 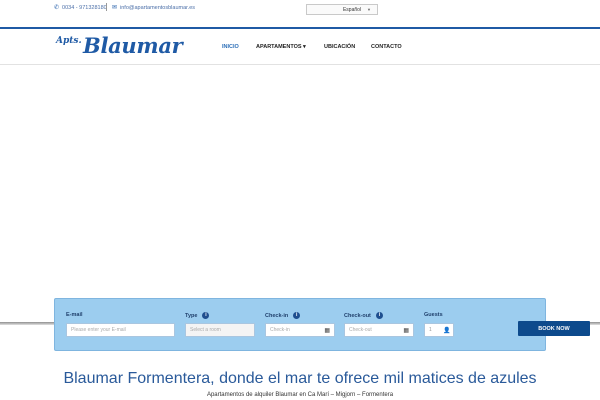 What do you see at coordinates (369, 9) in the screenshot?
I see `chevron-down-icon: ▼` at bounding box center [369, 9].